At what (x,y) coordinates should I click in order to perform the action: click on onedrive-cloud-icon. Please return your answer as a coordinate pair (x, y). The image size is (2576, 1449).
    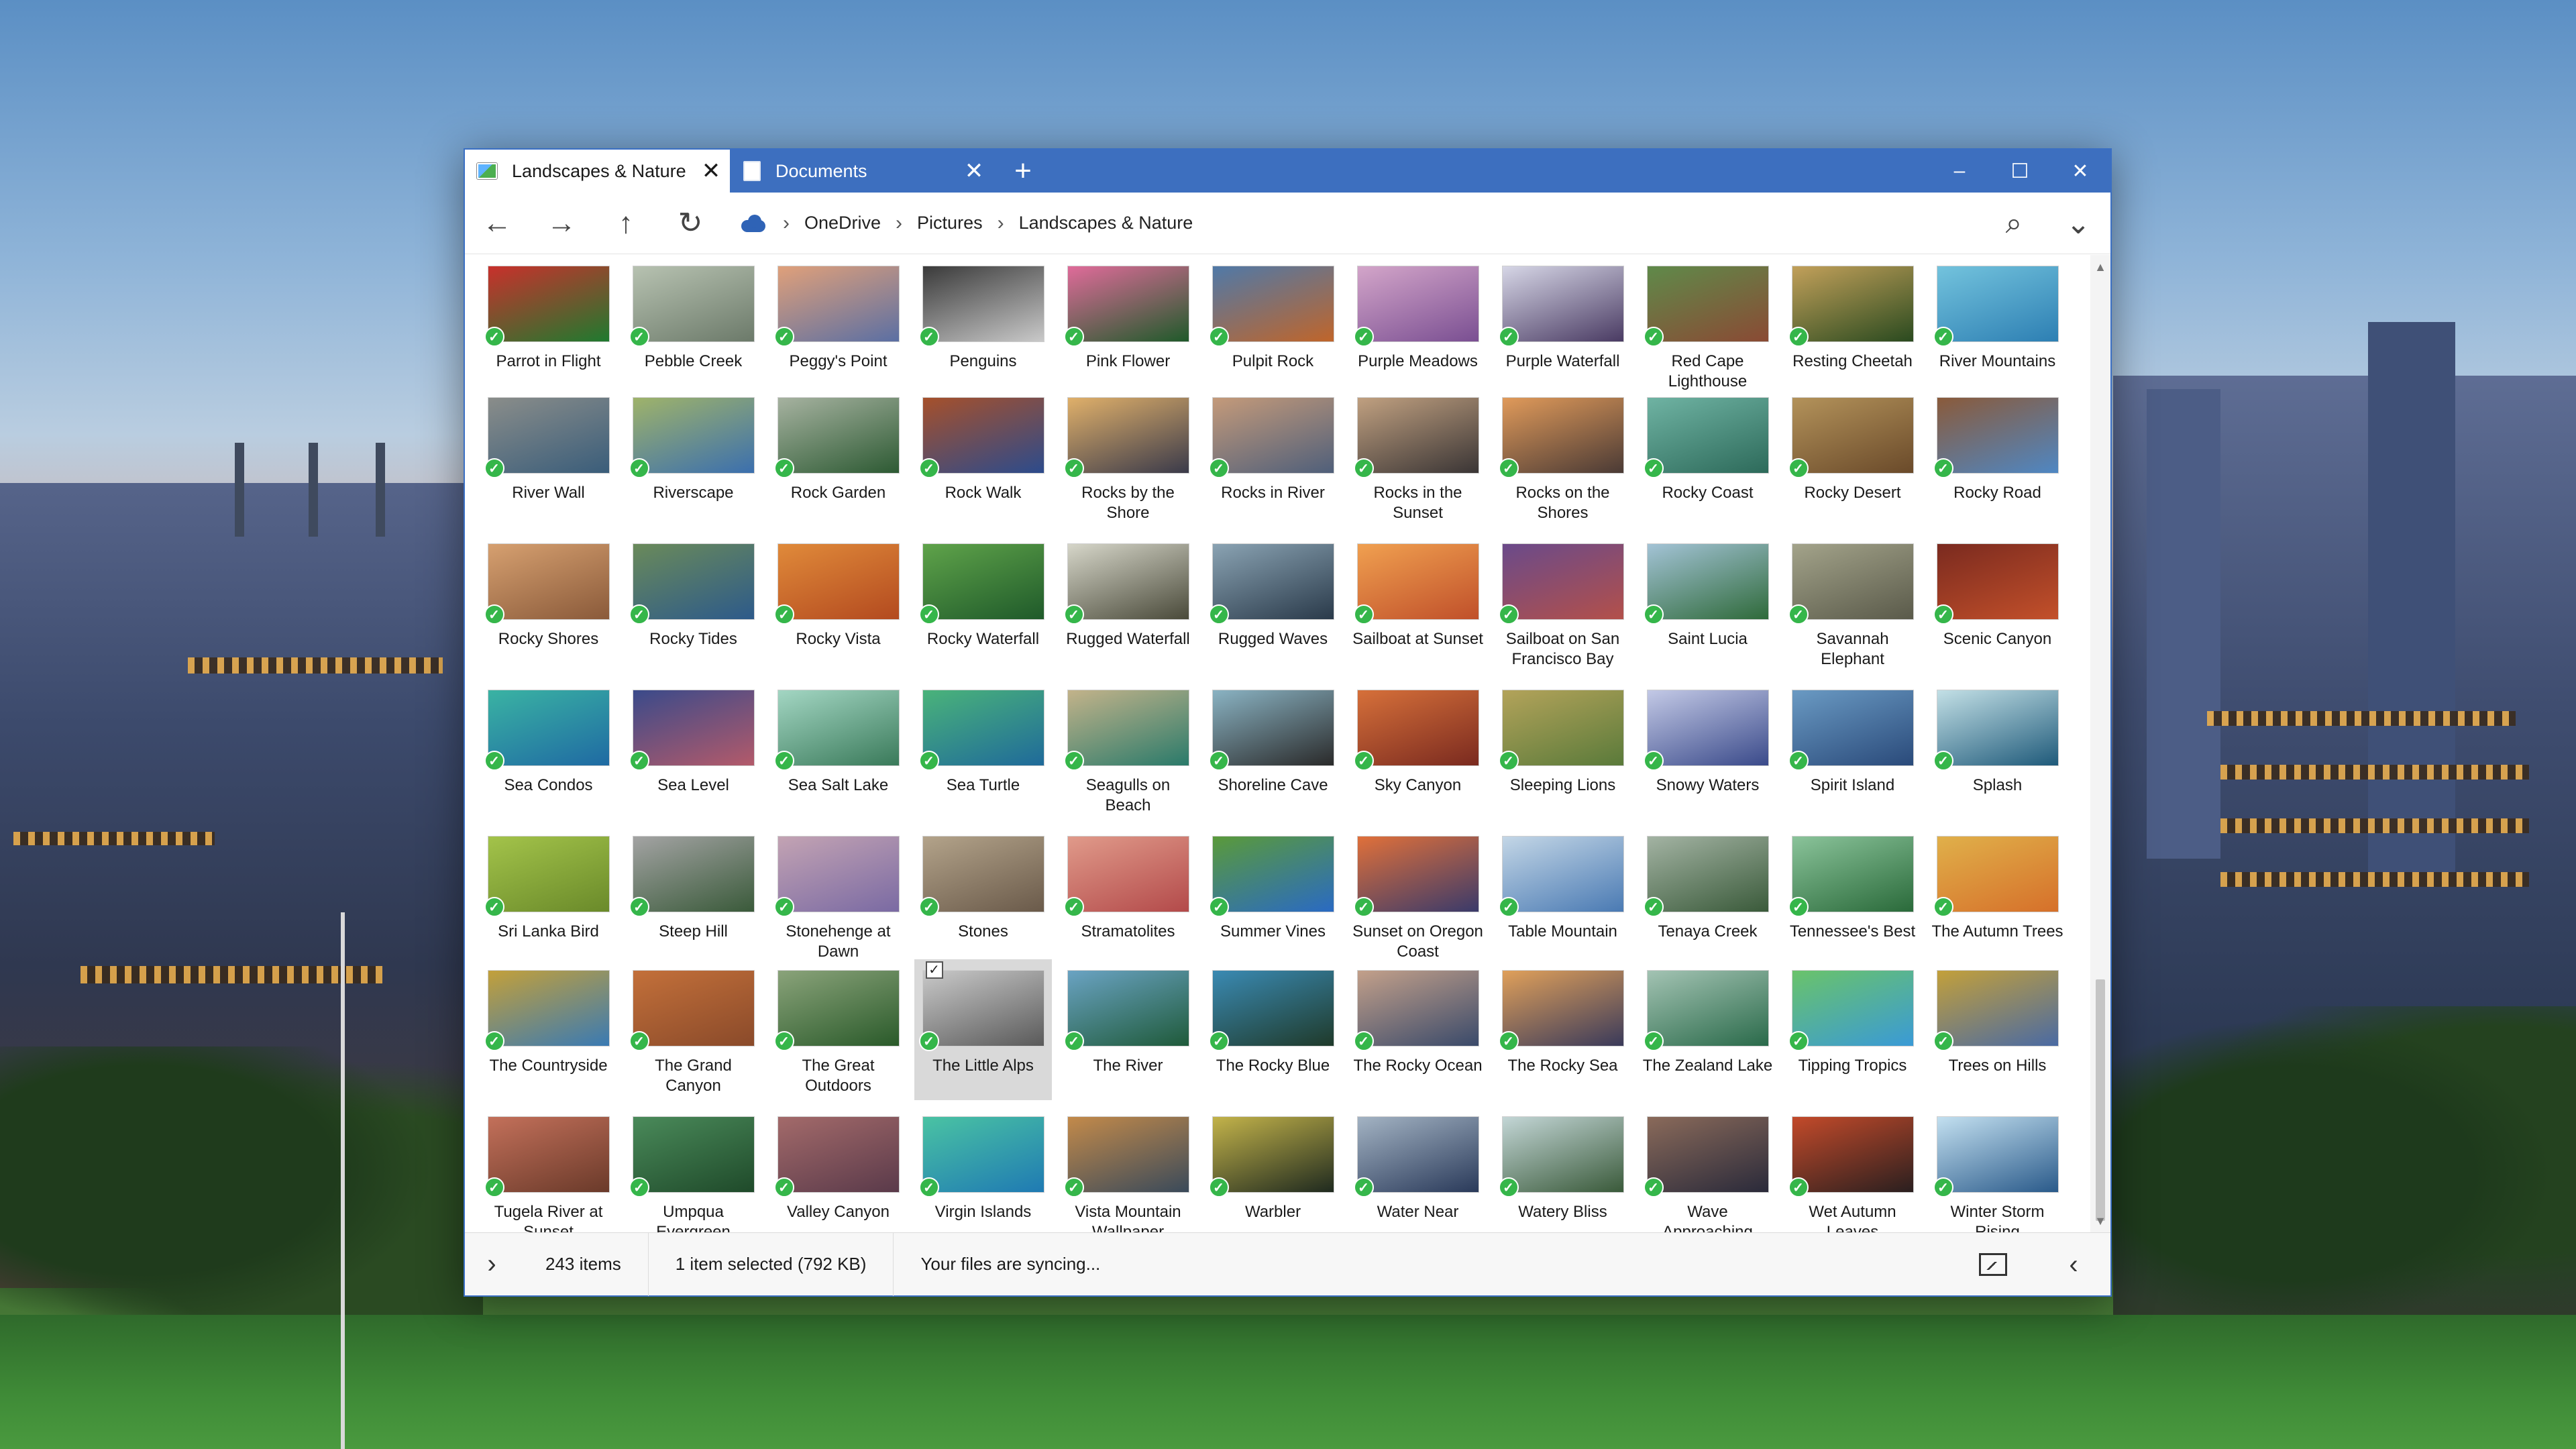
    Looking at the image, I should click on (753, 223).